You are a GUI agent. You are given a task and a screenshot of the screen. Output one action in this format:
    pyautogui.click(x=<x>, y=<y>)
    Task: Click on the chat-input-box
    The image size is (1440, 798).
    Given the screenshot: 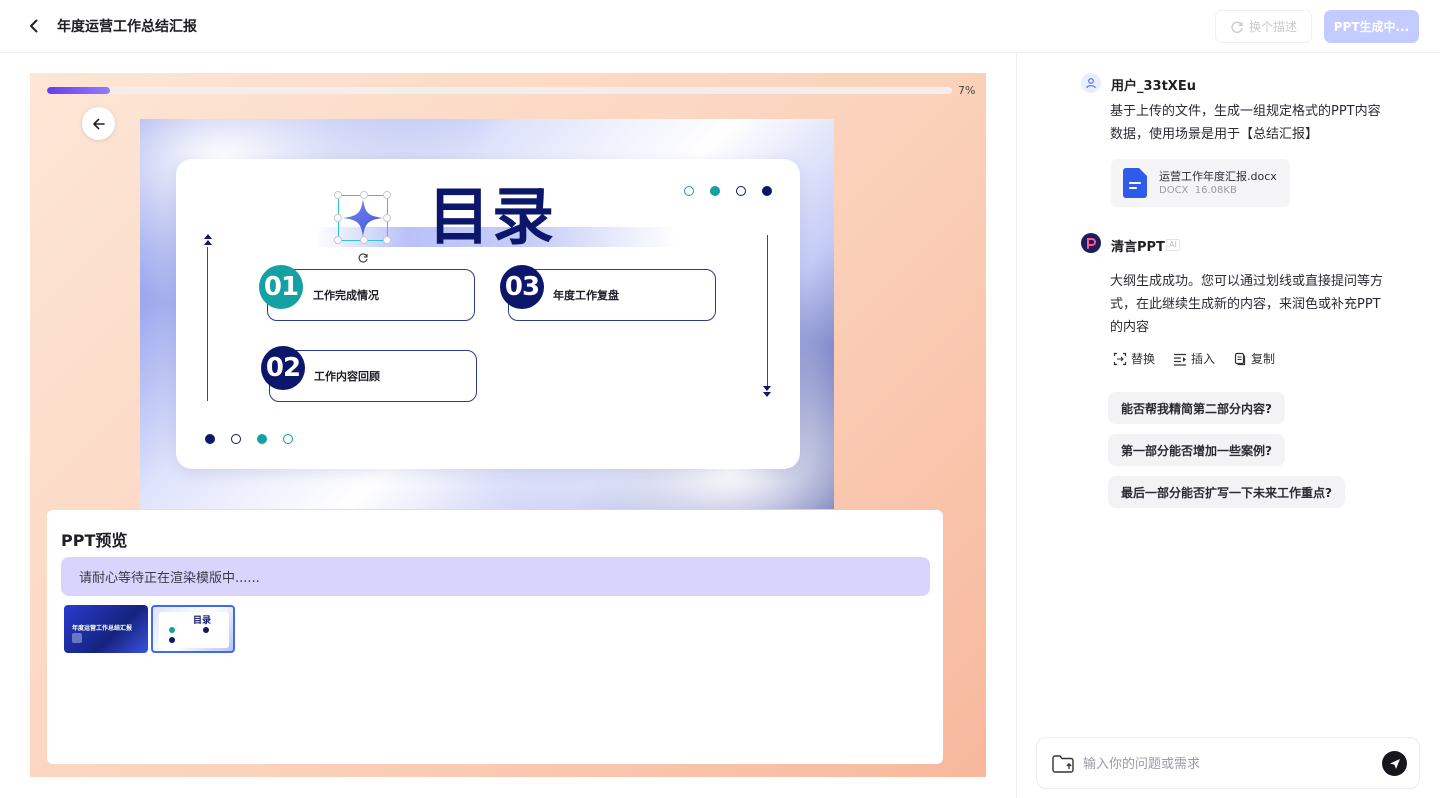 What is the action you would take?
    pyautogui.click(x=1228, y=763)
    